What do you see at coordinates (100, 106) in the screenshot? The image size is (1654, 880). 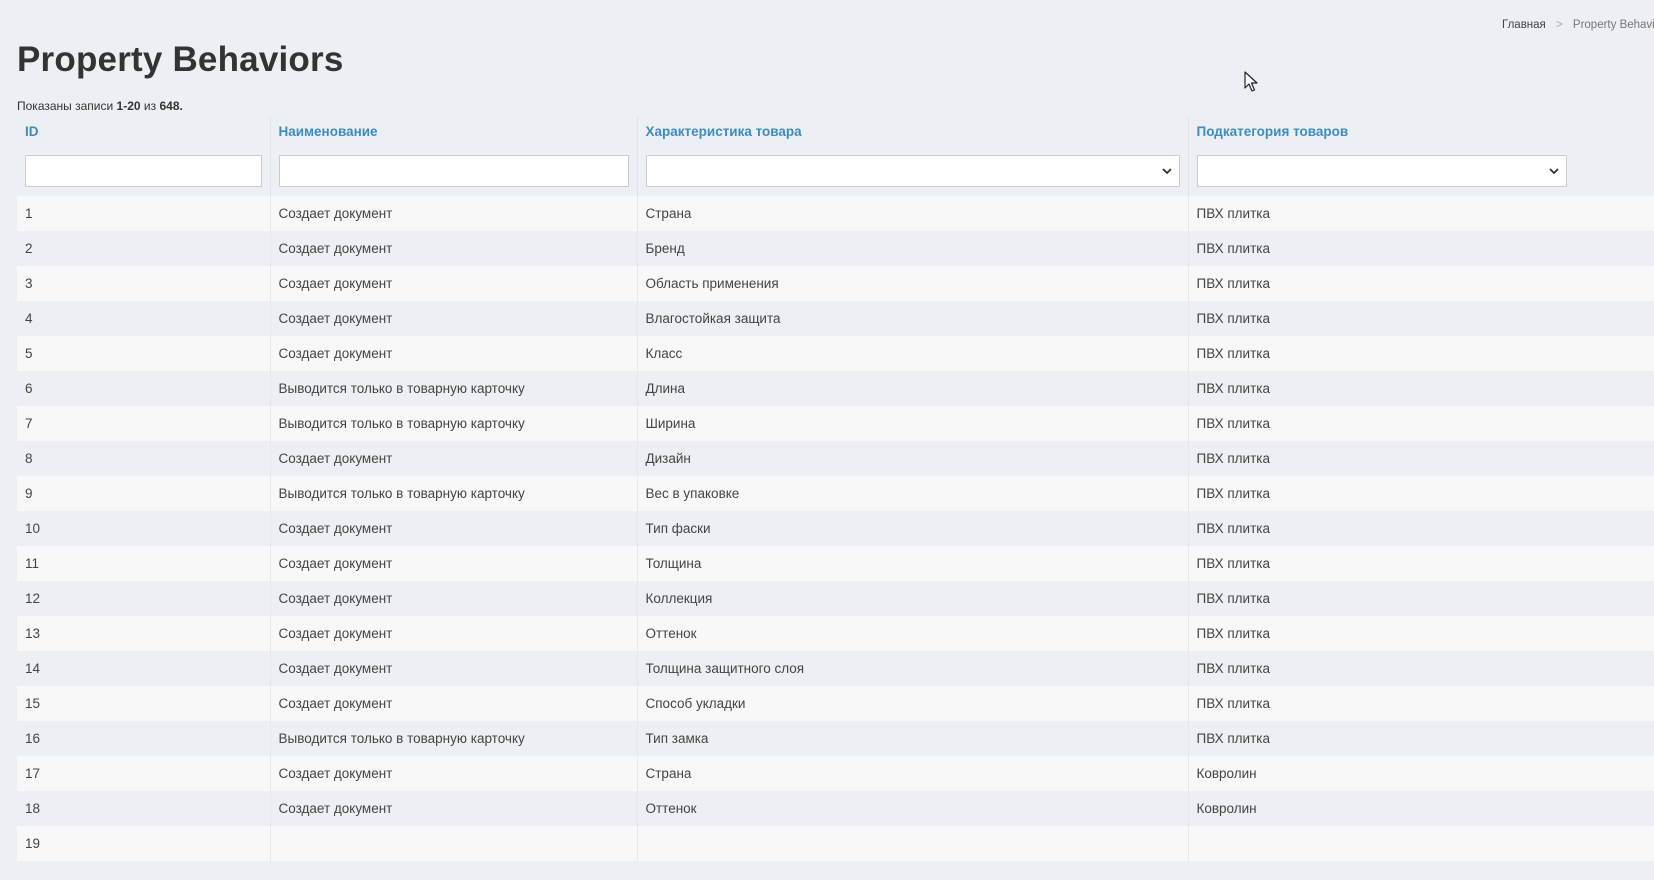 I see `results-summary: Показаны записи 1-20 из 648.` at bounding box center [100, 106].